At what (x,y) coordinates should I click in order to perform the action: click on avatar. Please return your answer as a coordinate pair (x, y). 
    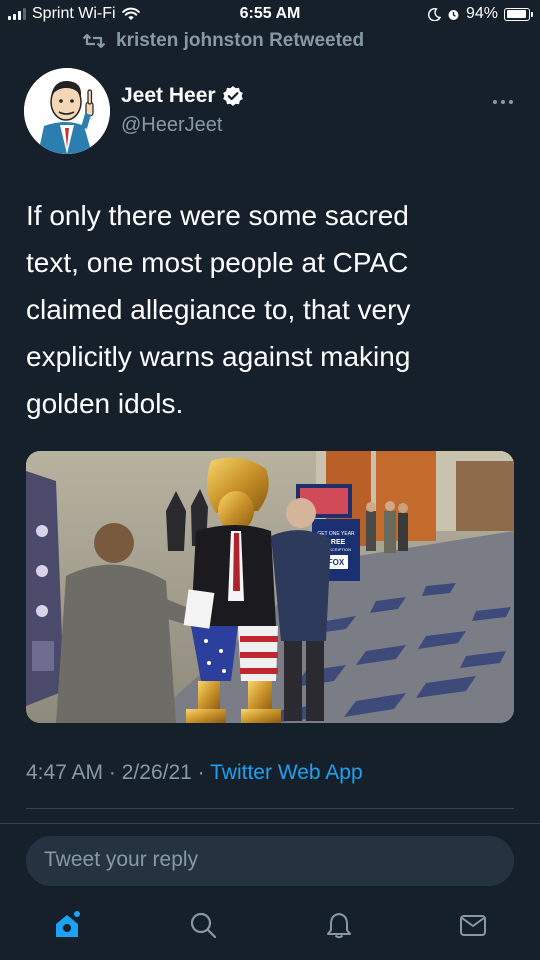
    Looking at the image, I should click on (67, 111).